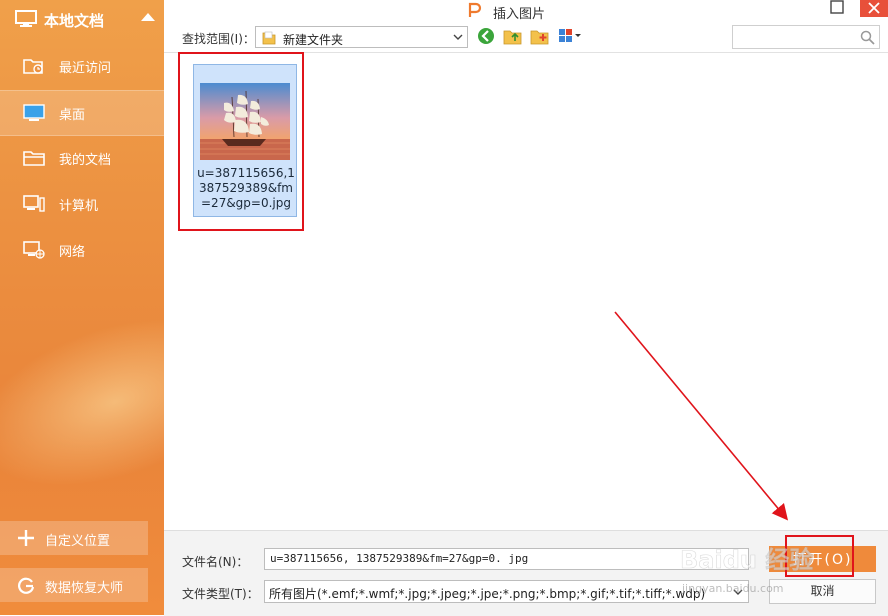 This screenshot has height=616, width=888. I want to click on look-in-label: 查找范围(I)：, so click(218, 39).